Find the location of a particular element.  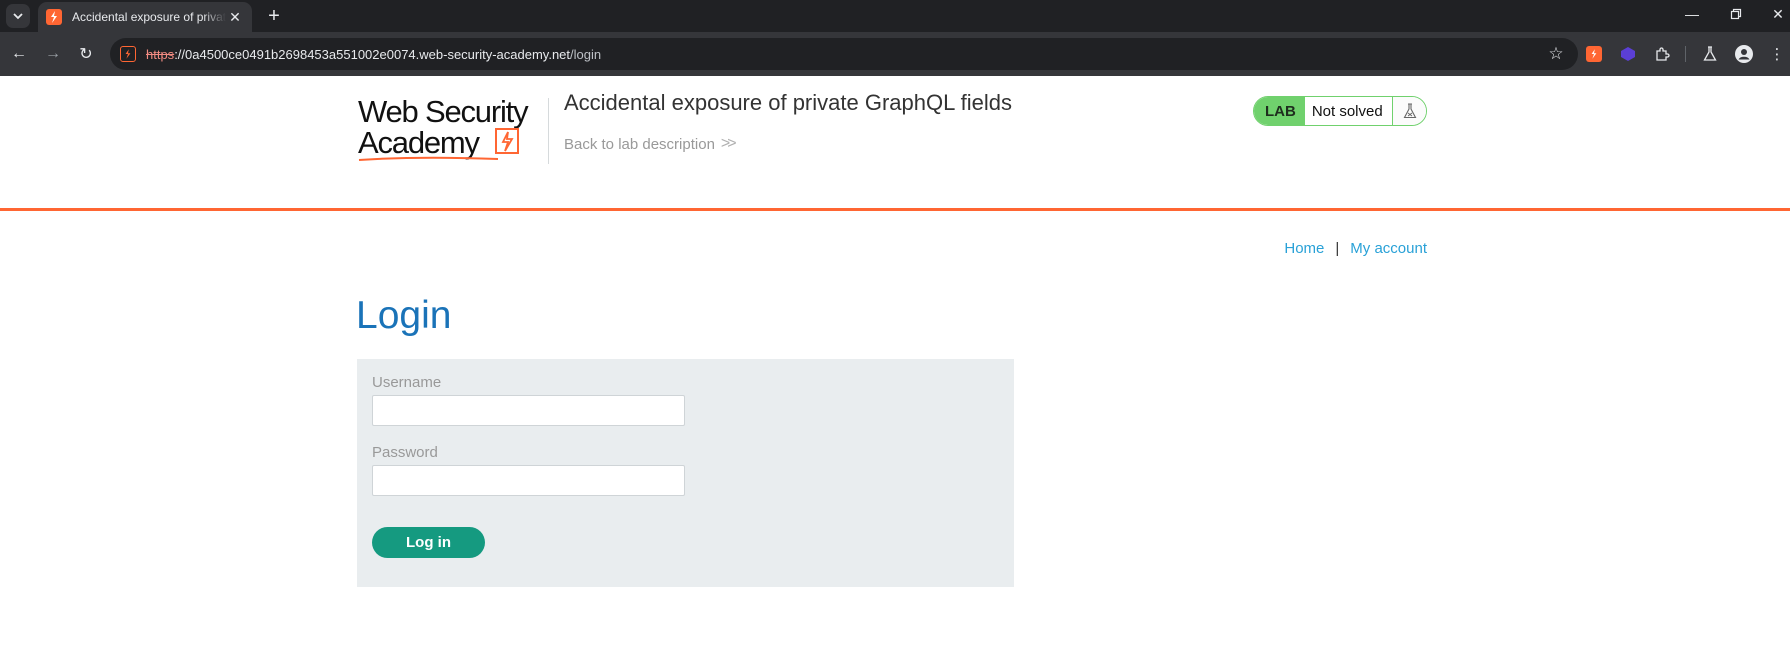

back-button: ← is located at coordinates (19, 54).